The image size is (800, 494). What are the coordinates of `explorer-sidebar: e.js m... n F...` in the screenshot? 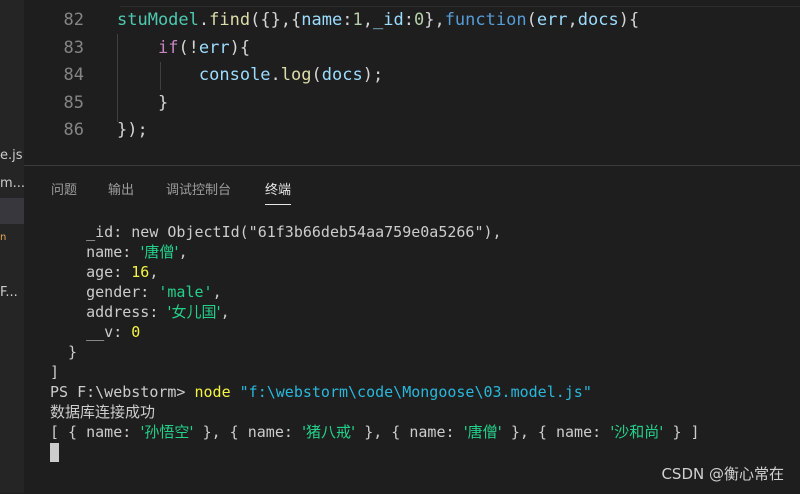 It's located at (12, 246).